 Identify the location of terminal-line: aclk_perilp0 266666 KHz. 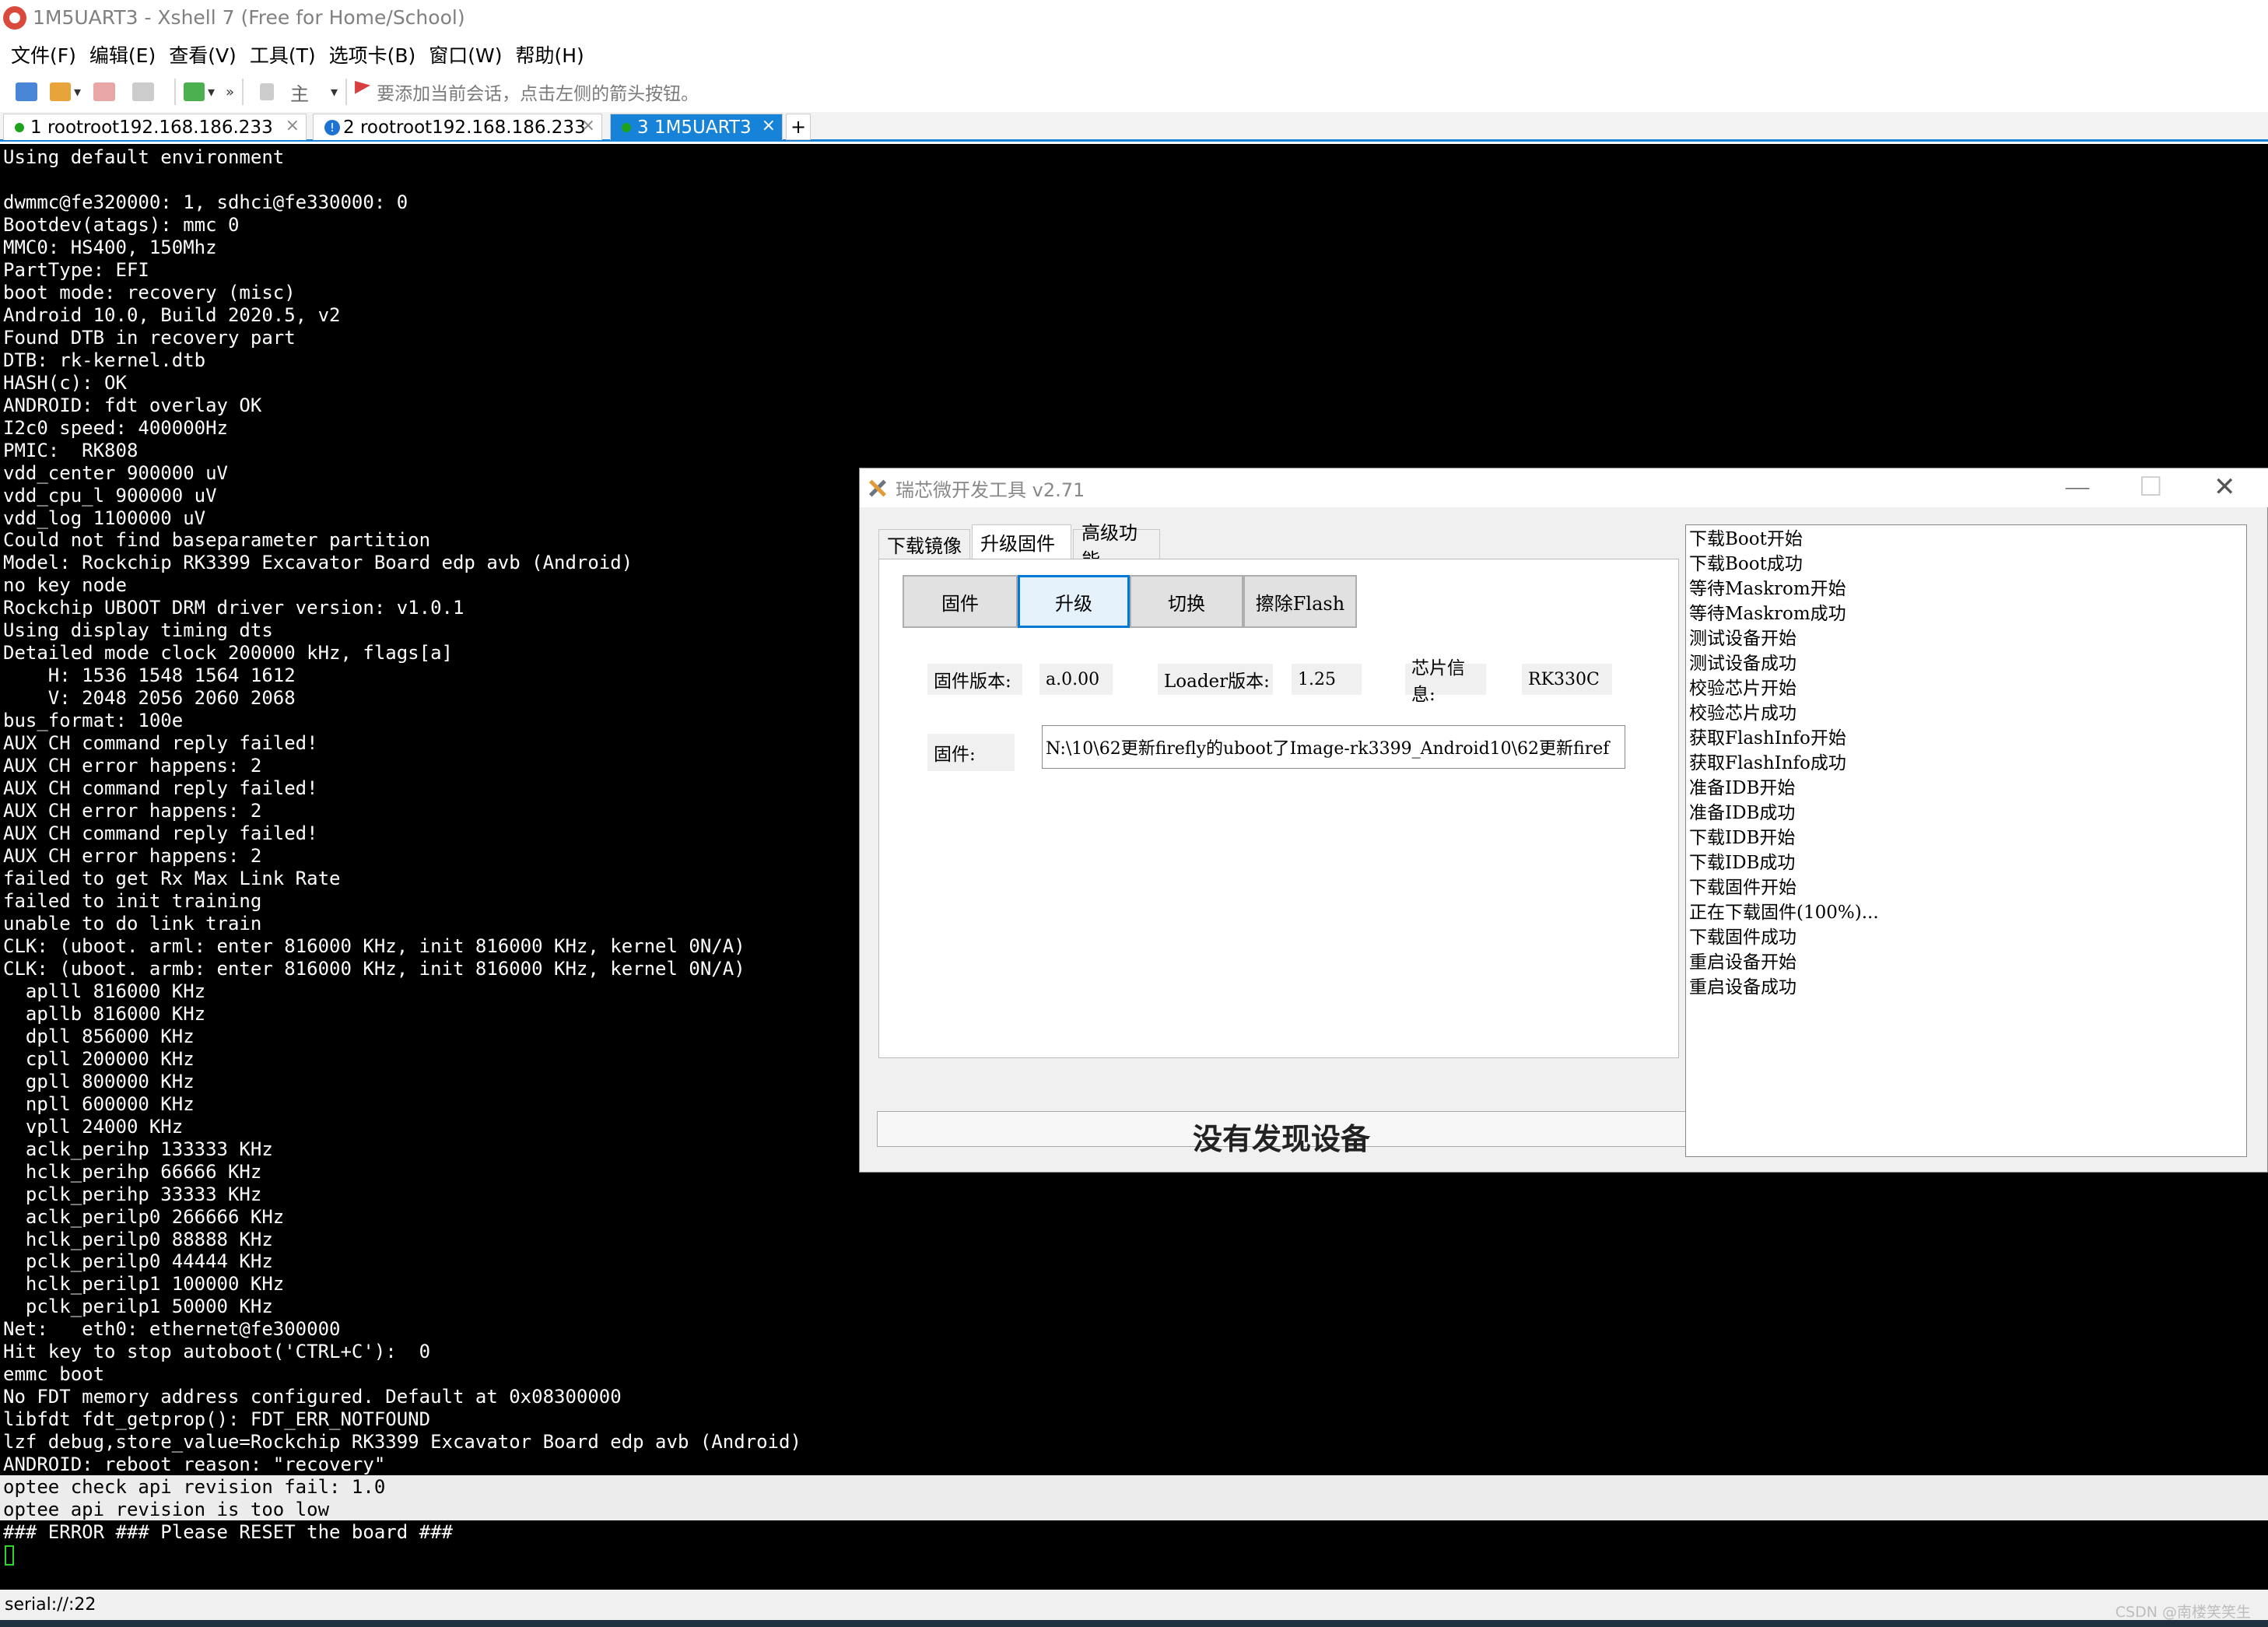
(144, 1216).